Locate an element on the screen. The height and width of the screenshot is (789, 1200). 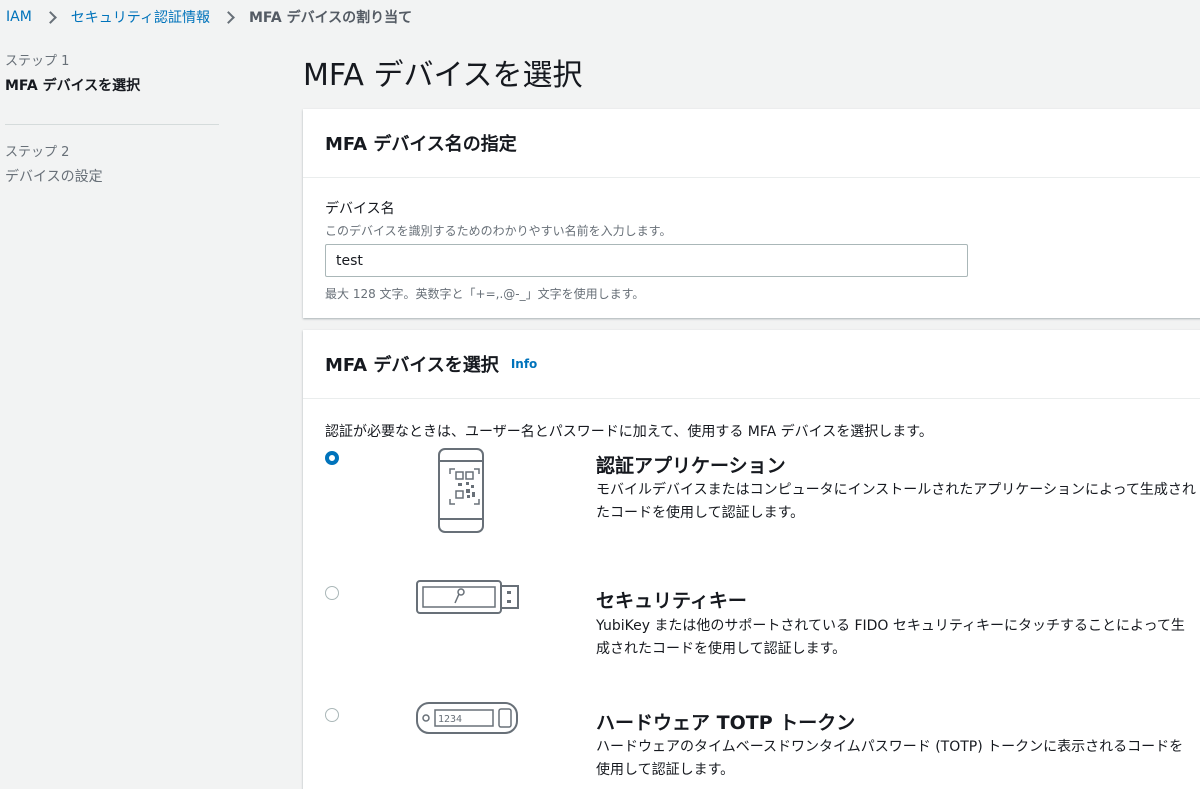
totp-token-icon: 1234 is located at coordinates (467, 718).